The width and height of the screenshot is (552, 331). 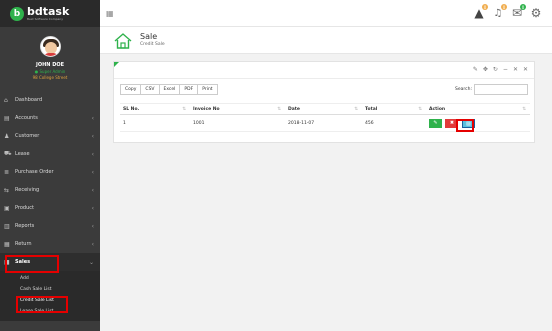 I want to click on refresh-icon: ↻, so click(x=495, y=69).